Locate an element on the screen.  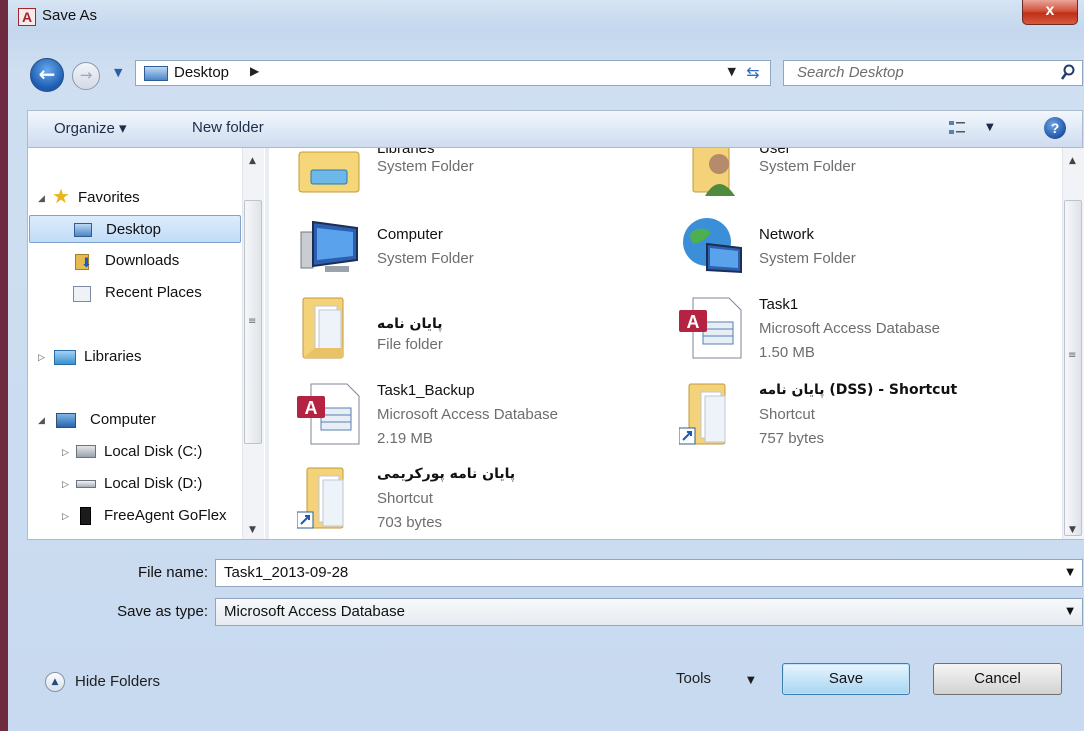
folder-icon is located at coordinates (323, 328).